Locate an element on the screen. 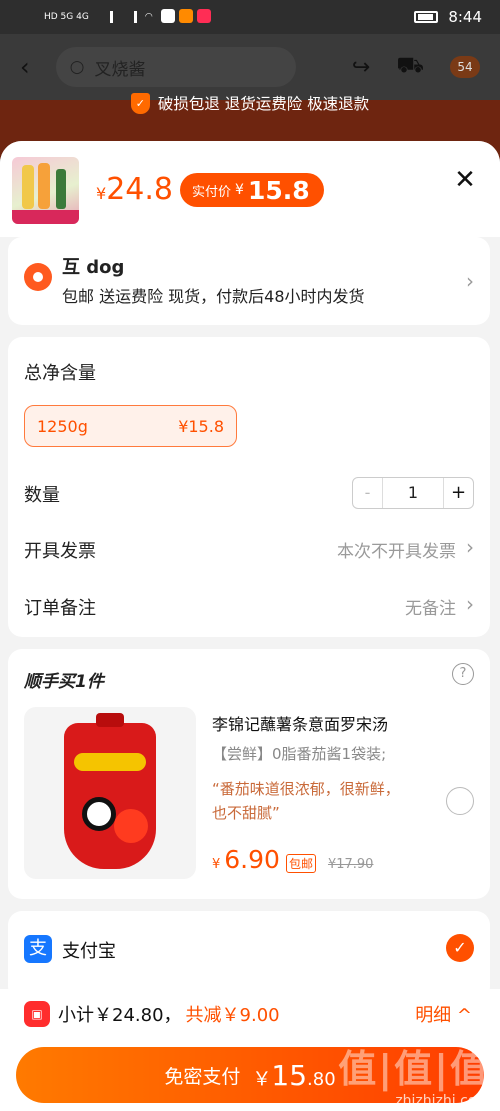 Image resolution: width=500 pixels, height=1111 pixels. addon-product-title: 李锦记蘸薯条意面罗宋汤 is located at coordinates (300, 723).